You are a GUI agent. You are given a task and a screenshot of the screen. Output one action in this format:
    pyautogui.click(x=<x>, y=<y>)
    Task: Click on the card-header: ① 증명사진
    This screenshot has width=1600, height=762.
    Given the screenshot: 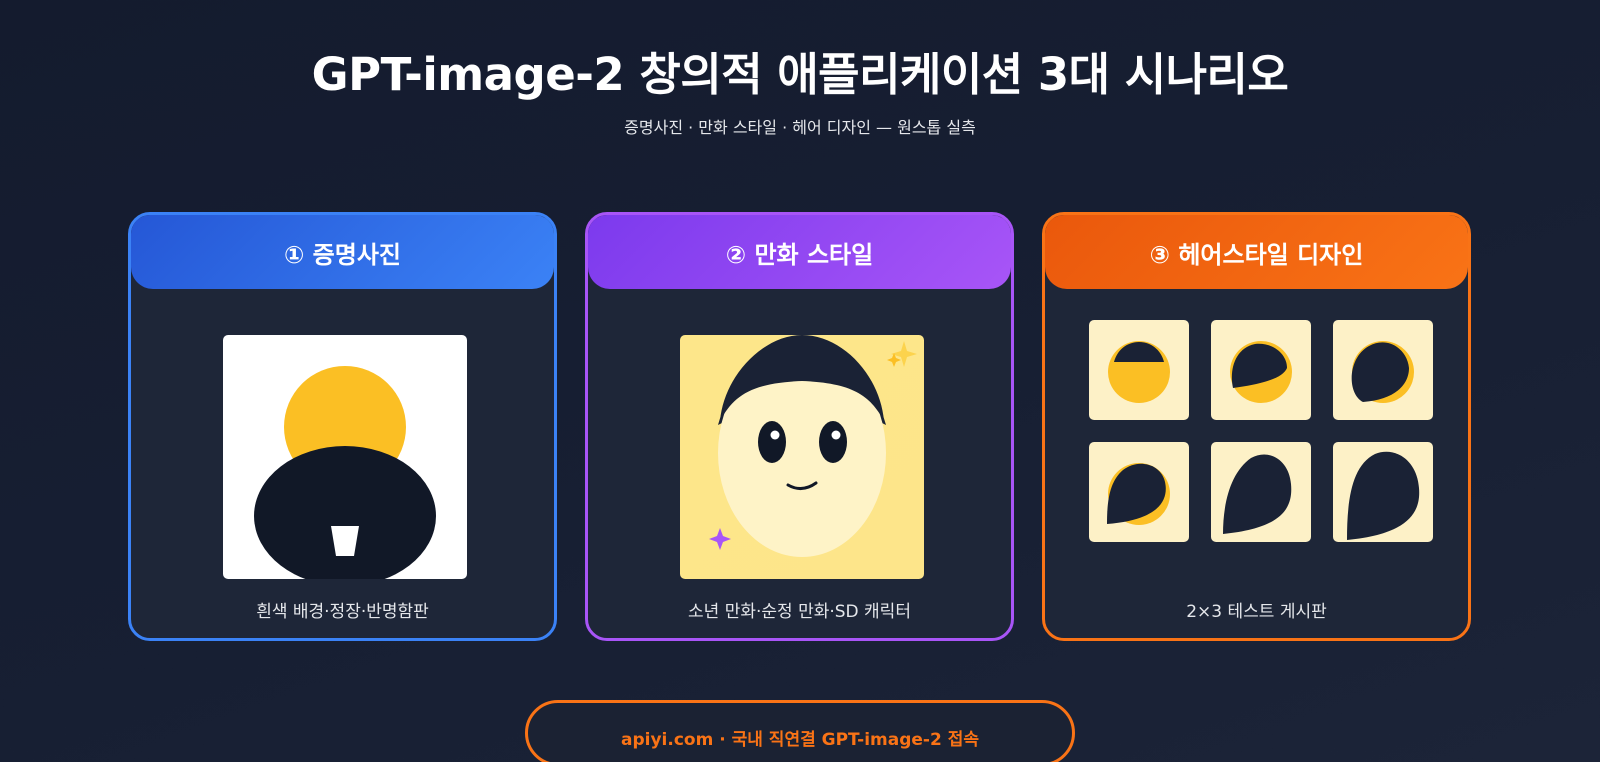 What is the action you would take?
    pyautogui.click(x=342, y=252)
    